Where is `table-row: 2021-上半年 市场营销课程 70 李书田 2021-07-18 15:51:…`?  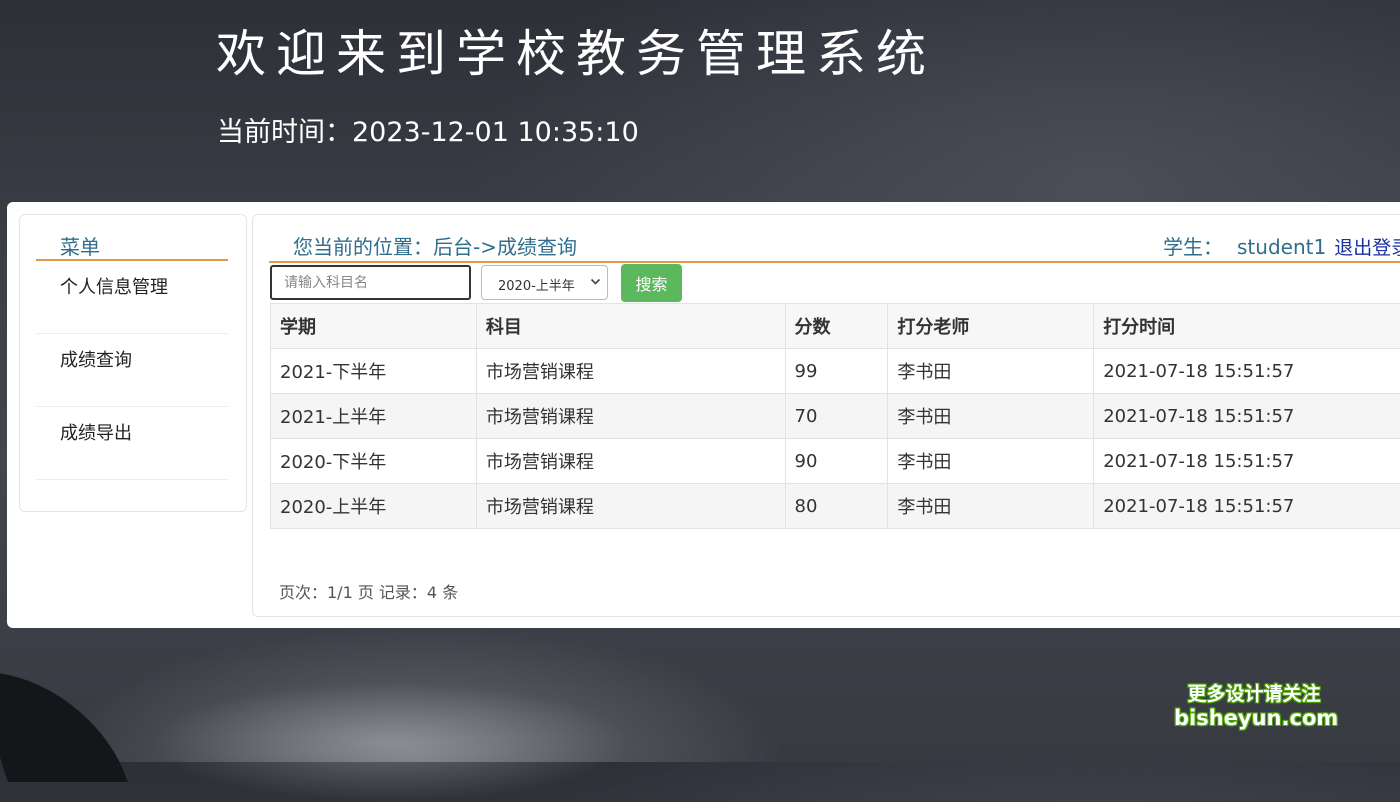 table-row: 2021-上半年 市场营销课程 70 李书田 2021-07-18 15:51:… is located at coordinates (835, 416).